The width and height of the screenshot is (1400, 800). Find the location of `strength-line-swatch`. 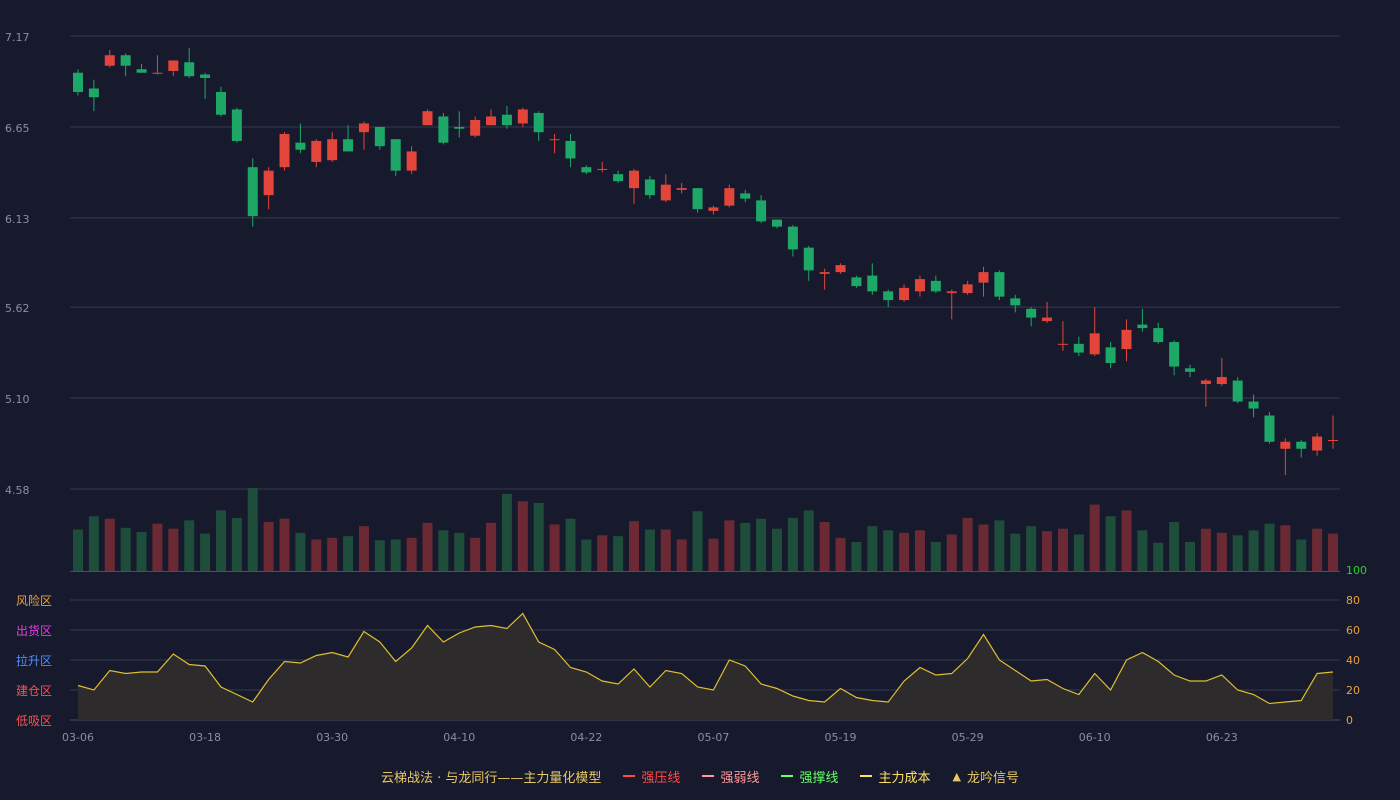

strength-line-swatch is located at coordinates (708, 776).